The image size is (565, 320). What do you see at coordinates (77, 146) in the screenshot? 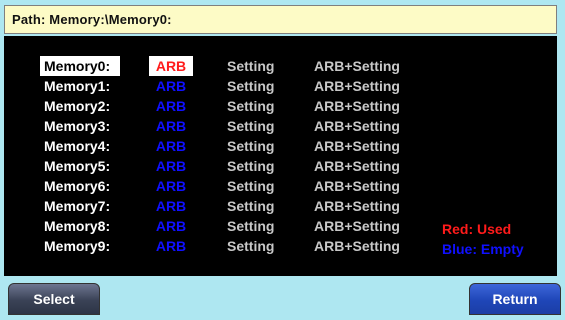
I see `memory-label: Memory4:` at bounding box center [77, 146].